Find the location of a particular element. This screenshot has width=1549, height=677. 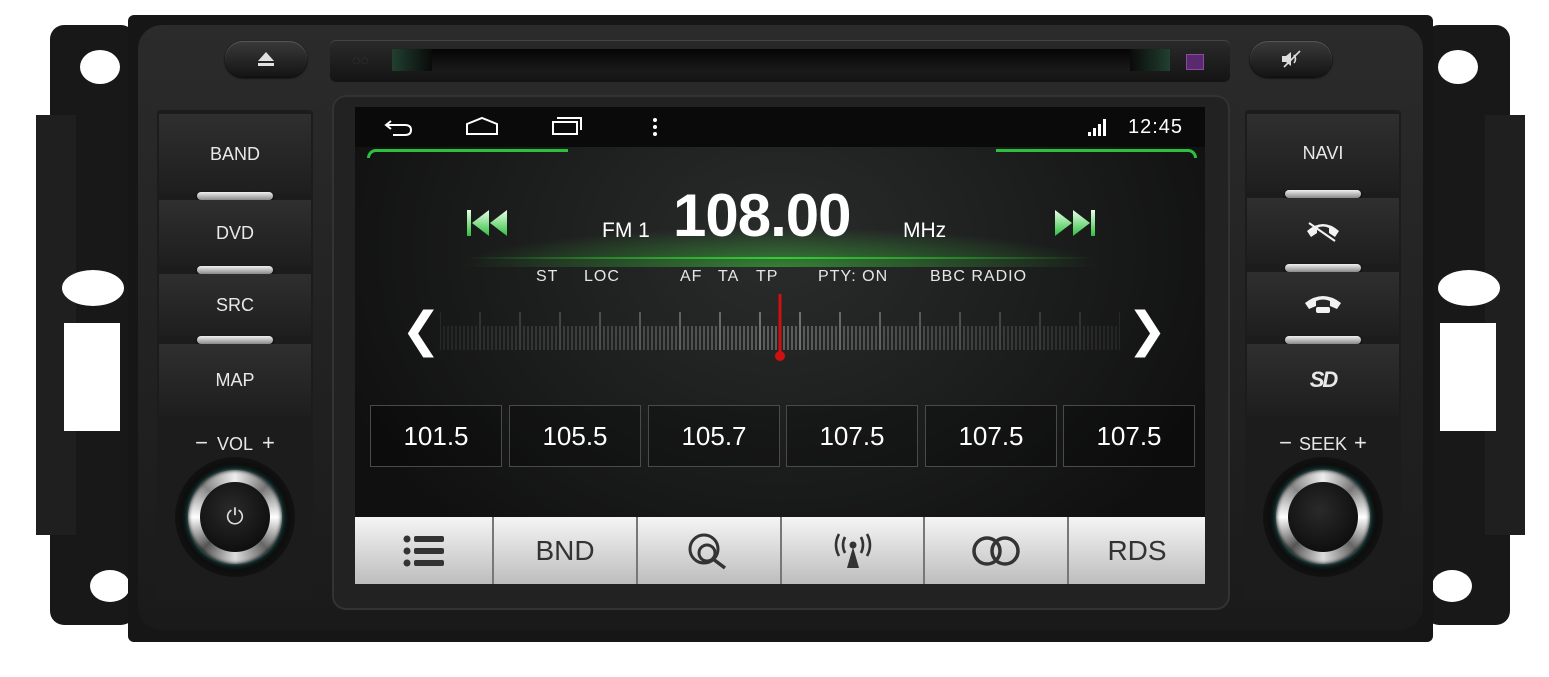

navi-button: NAVI is located at coordinates (1323, 153).